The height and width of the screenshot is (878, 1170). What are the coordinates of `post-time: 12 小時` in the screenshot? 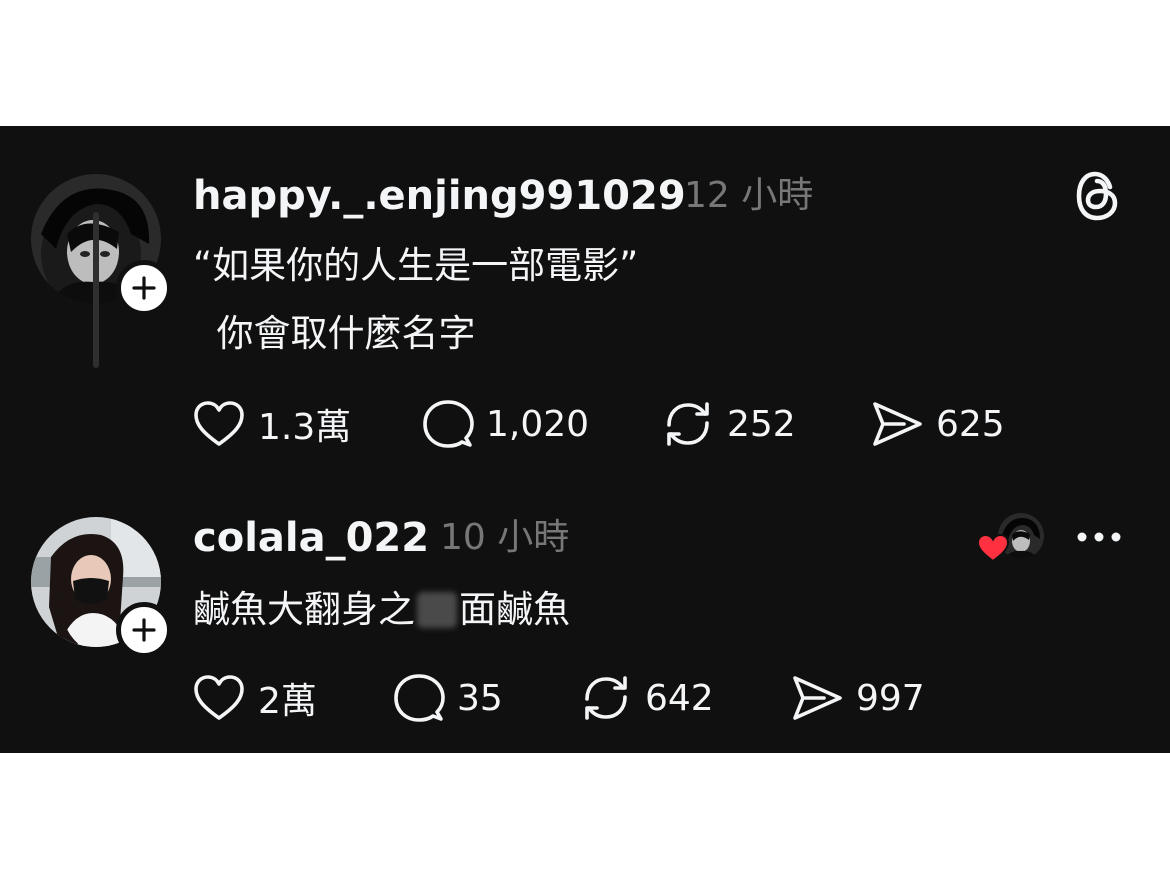 It's located at (749, 195).